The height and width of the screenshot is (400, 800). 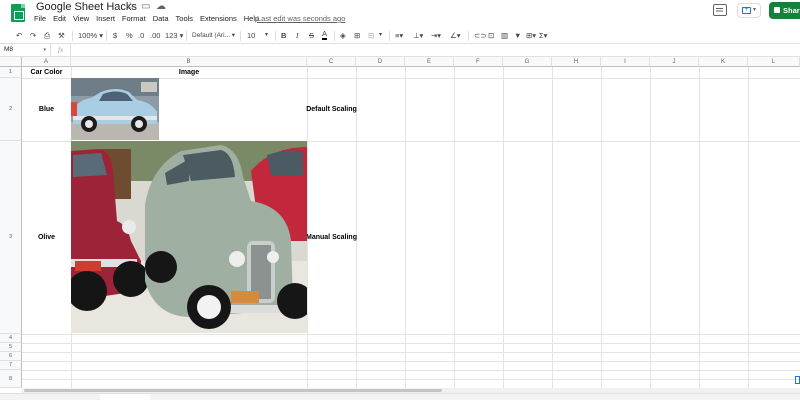 What do you see at coordinates (371, 35) in the screenshot?
I see `merge-cells-icon: ⊟` at bounding box center [371, 35].